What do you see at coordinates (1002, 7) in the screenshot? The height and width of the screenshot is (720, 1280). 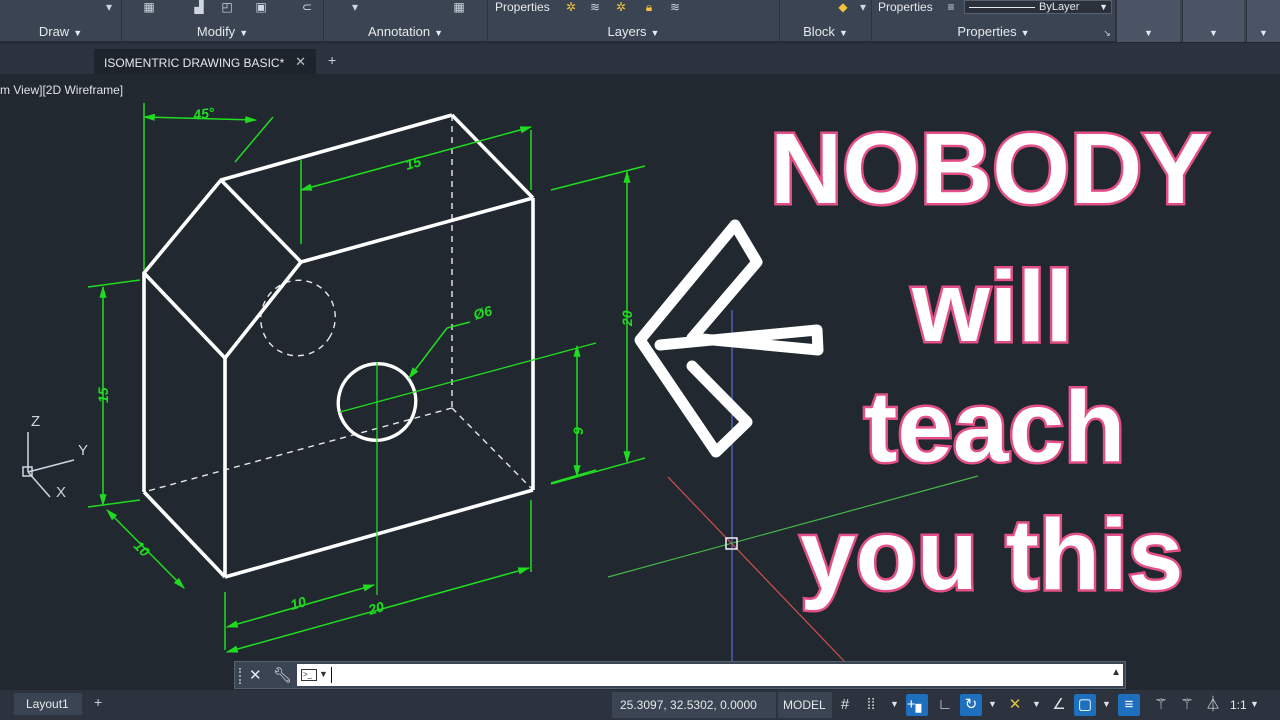 I see `lineweight-preview` at bounding box center [1002, 7].